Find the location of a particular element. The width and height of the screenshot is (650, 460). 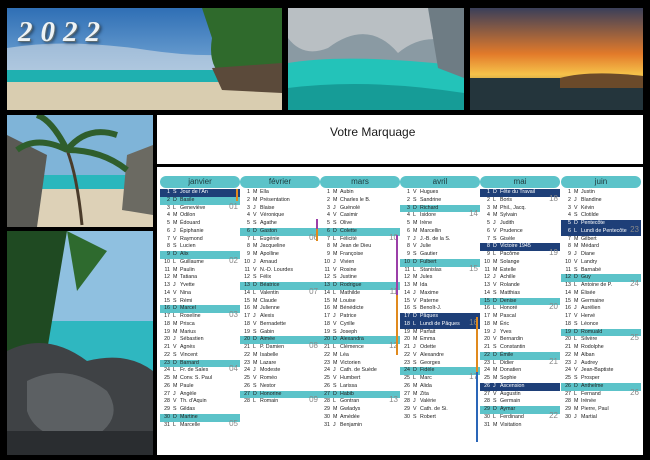

day-row: 19 S Joseph is located at coordinates (360, 333).